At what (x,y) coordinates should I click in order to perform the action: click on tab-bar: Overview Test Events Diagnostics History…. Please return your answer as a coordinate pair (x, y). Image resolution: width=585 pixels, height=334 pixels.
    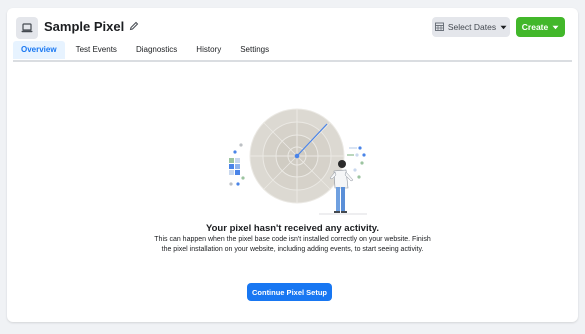
    Looking at the image, I should click on (146, 50).